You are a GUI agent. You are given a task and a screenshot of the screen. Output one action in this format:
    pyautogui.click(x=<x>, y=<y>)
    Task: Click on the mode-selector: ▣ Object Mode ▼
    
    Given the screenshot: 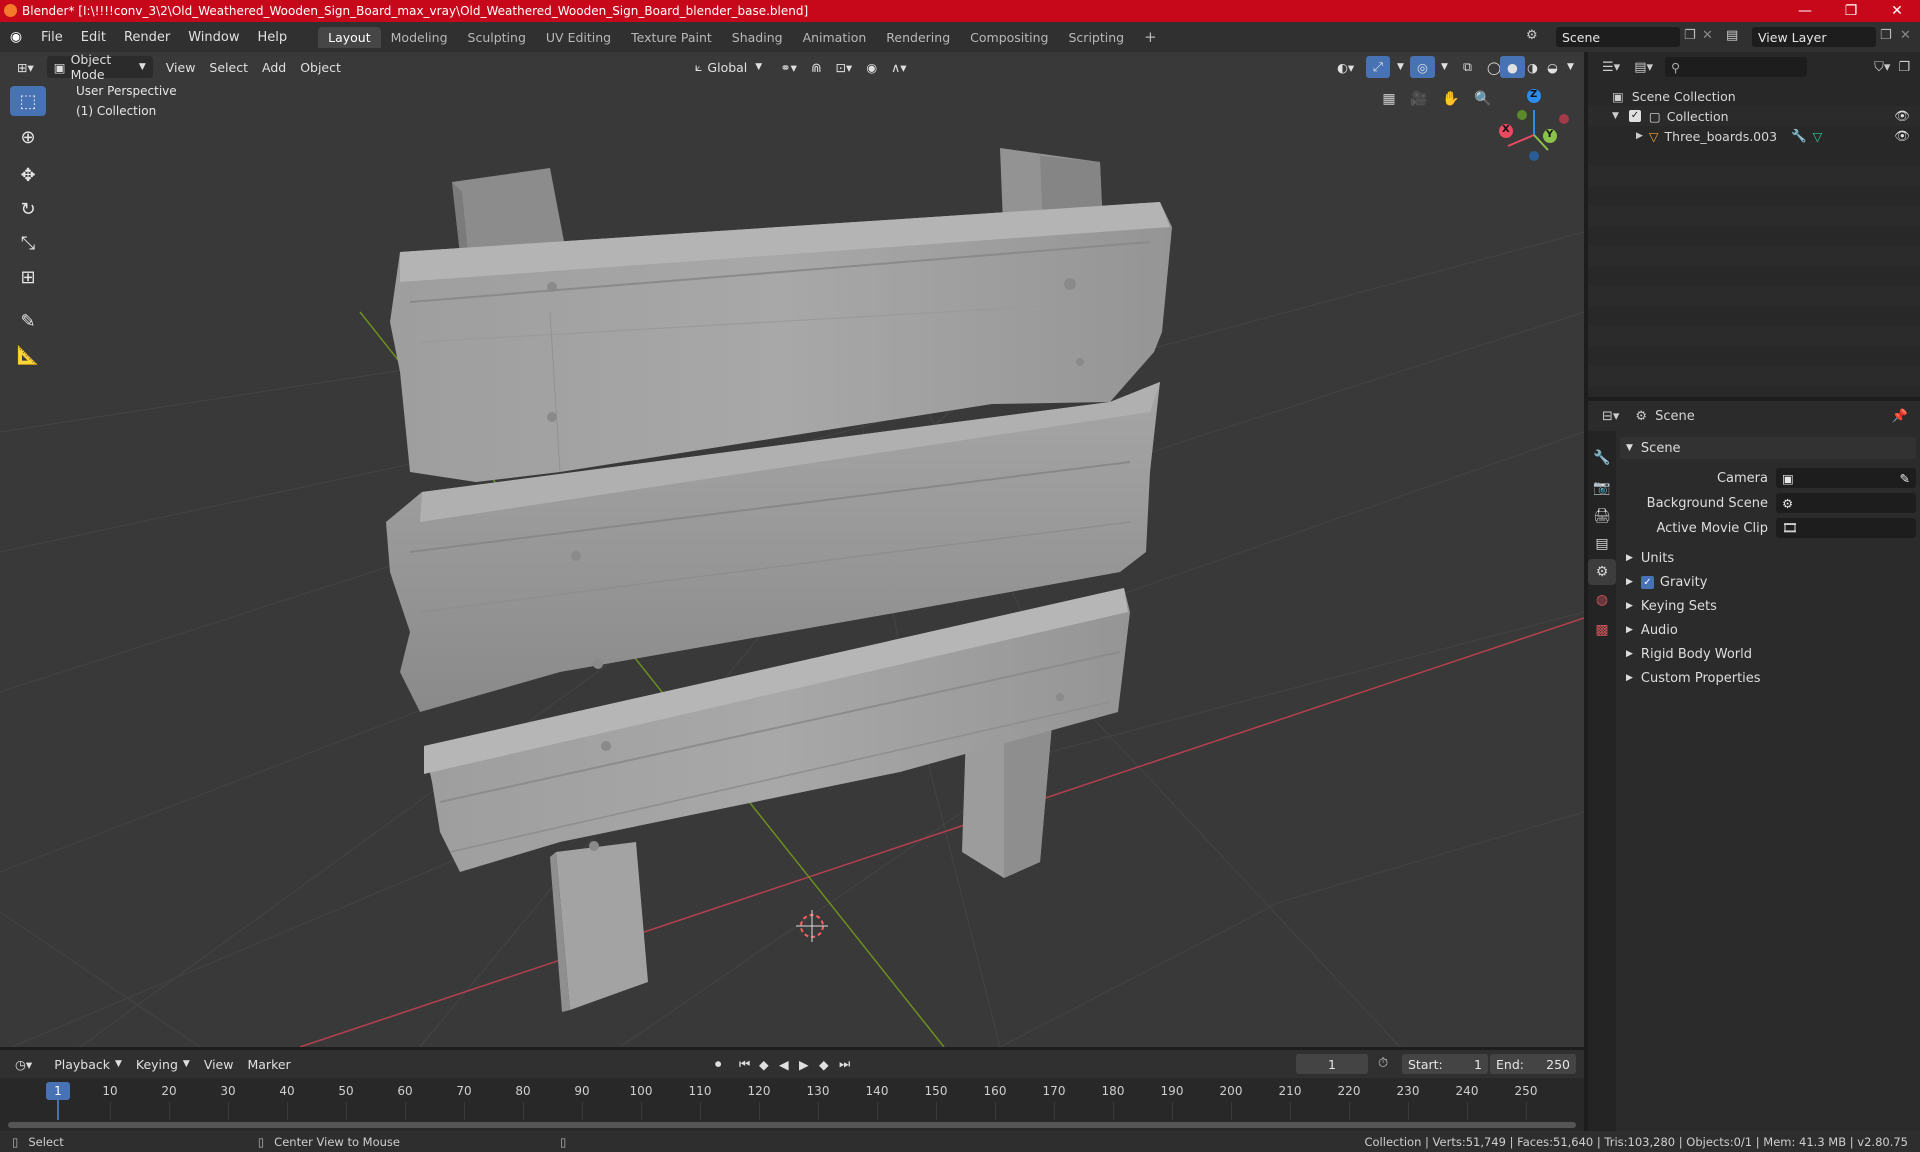 What is the action you would take?
    pyautogui.click(x=99, y=67)
    